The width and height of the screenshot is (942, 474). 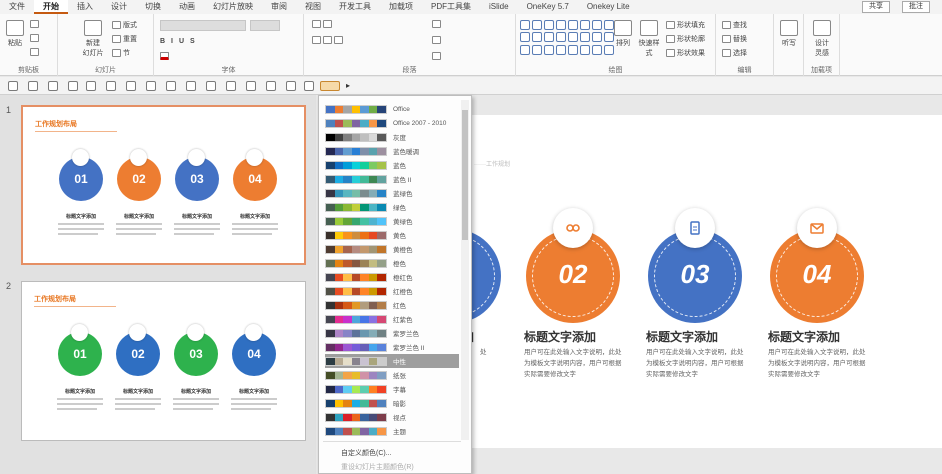 What do you see at coordinates (34, 52) in the screenshot?
I see `format-painter-button` at bounding box center [34, 52].